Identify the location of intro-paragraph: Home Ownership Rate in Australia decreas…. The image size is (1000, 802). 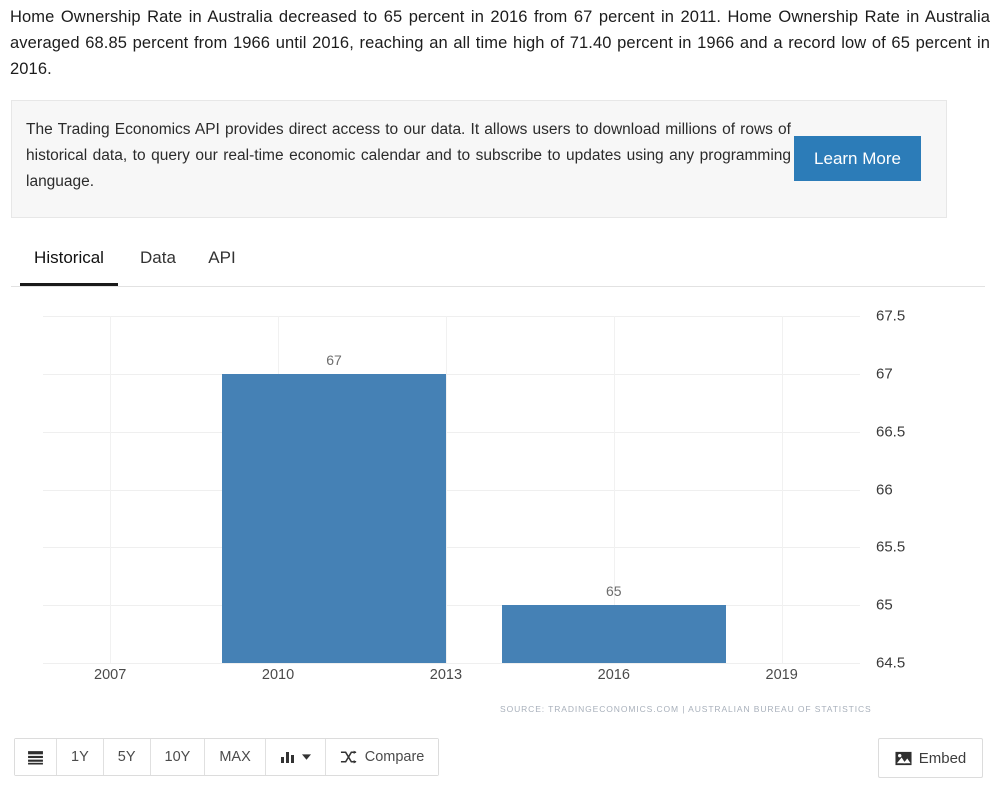
(500, 43).